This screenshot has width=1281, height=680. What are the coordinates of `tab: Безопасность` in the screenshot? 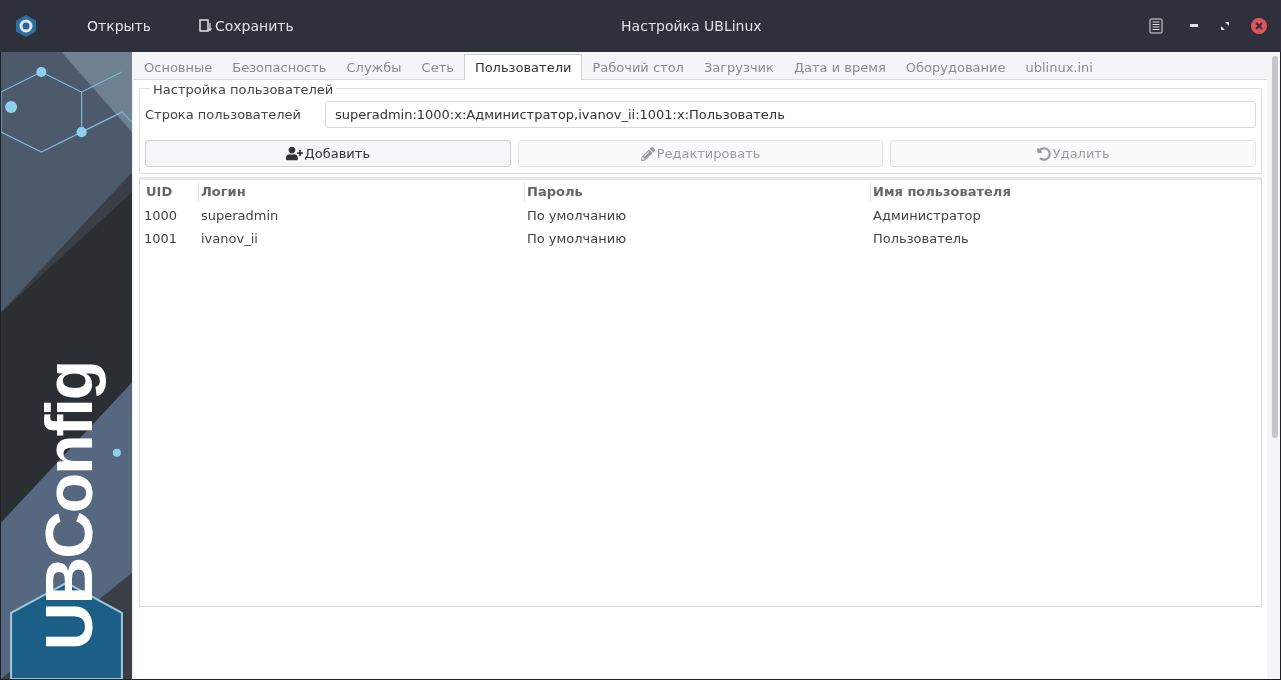 It's located at (279, 67).